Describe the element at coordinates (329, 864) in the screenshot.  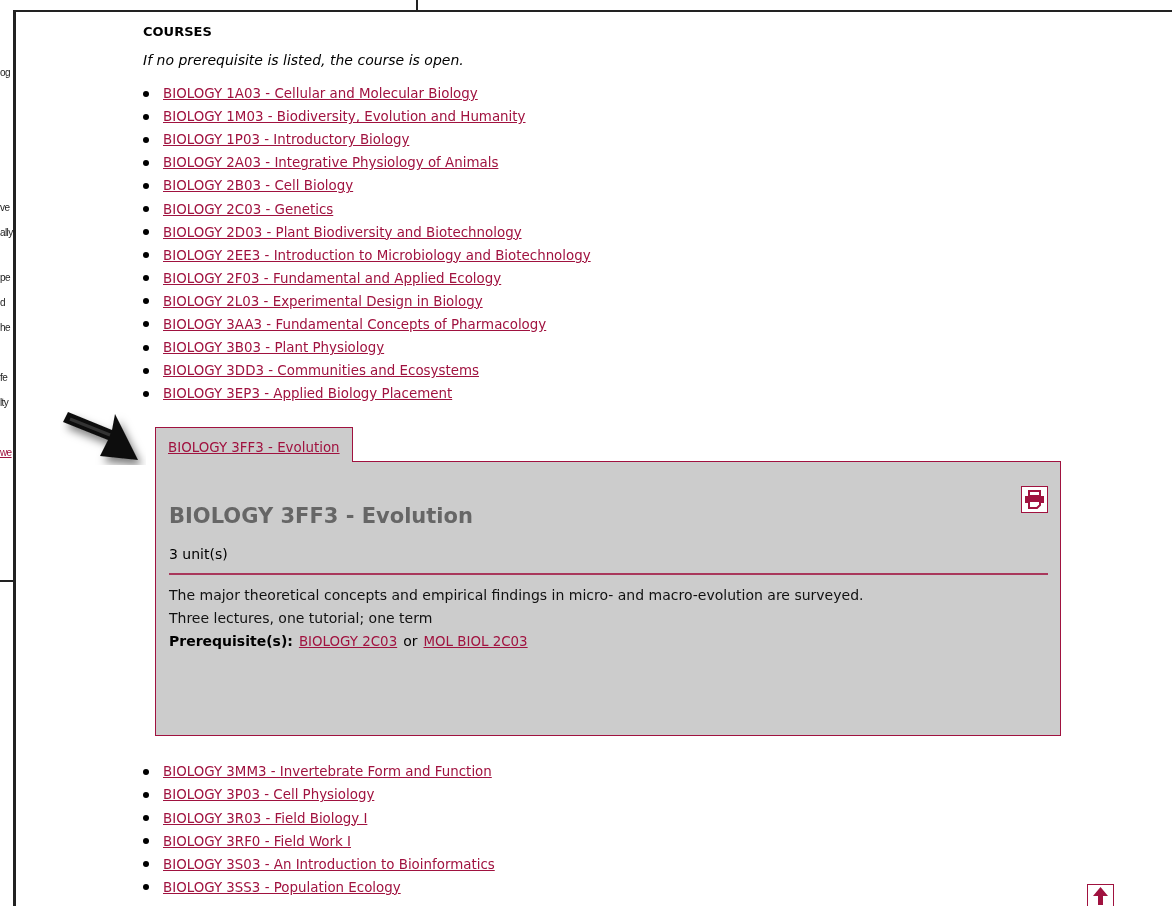
I see `course-link: BIOLOGY 3S03 - An Introduction to Bioinformatics` at that location.